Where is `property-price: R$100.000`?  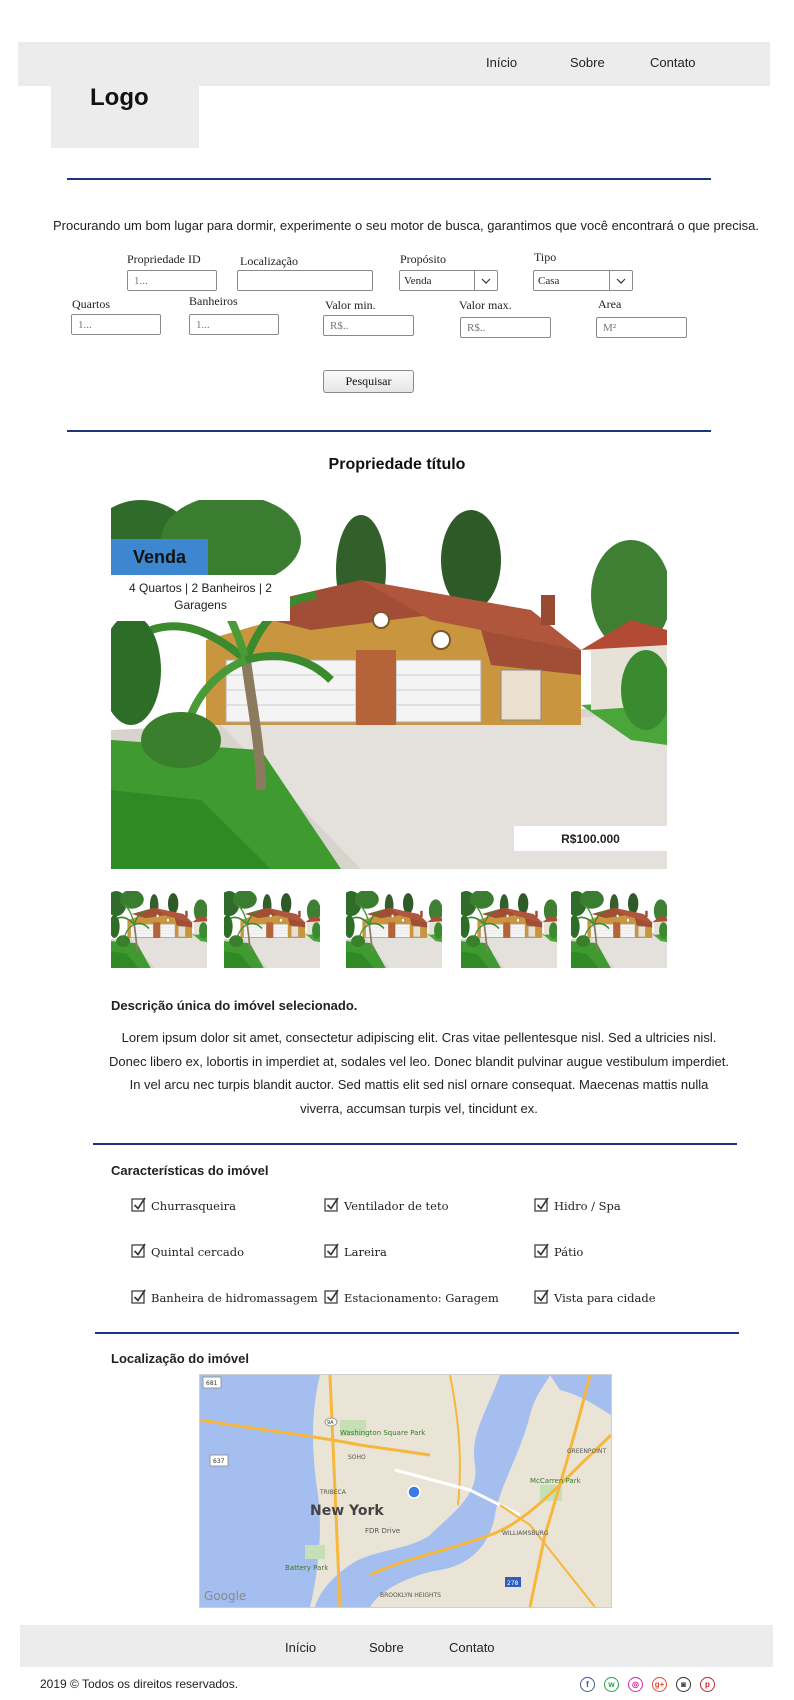
property-price: R$100.000 is located at coordinates (590, 838).